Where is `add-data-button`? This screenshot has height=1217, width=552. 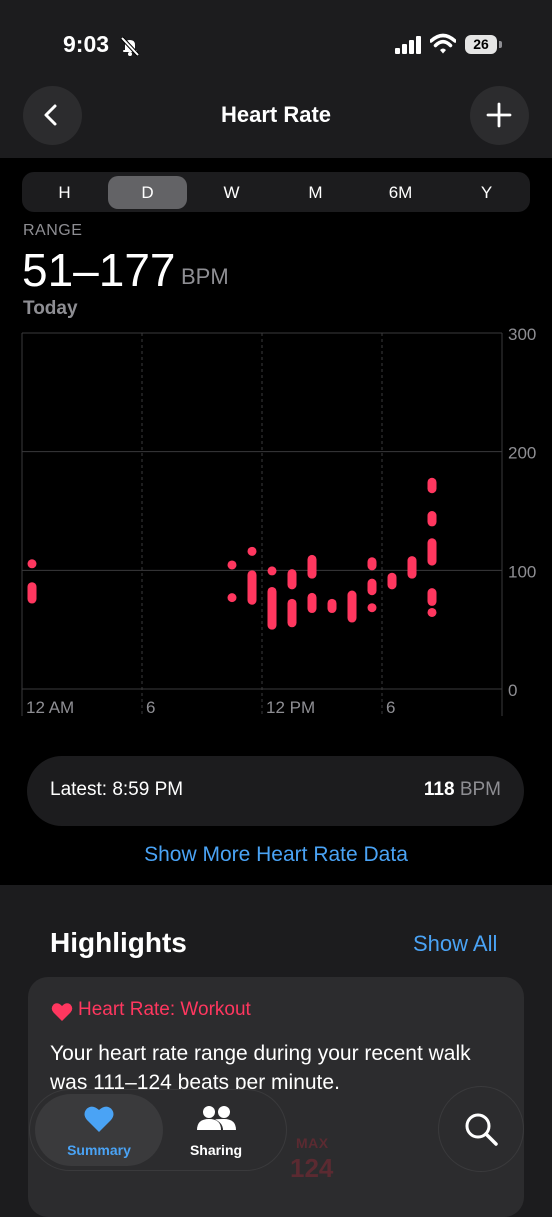 add-data-button is located at coordinates (499, 115).